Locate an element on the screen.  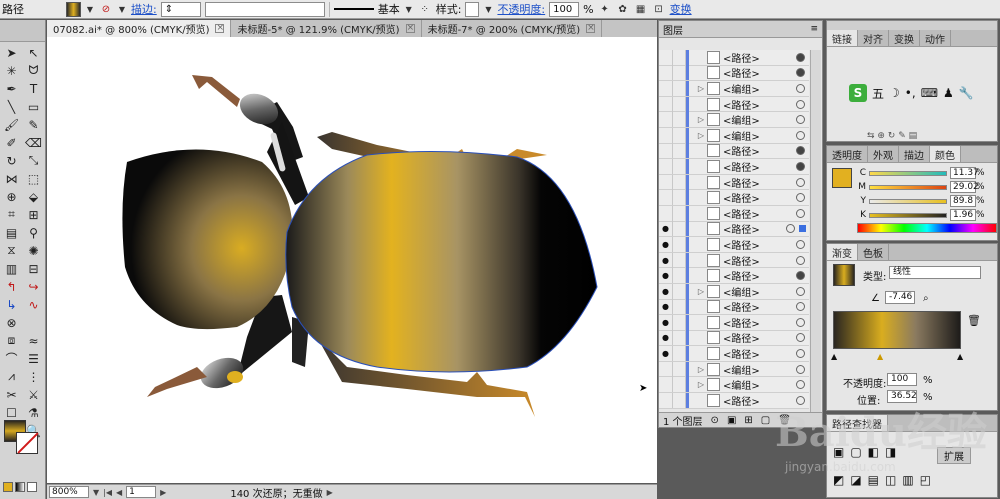
new-layer-icon: ▢ is located at coordinates (765, 420).